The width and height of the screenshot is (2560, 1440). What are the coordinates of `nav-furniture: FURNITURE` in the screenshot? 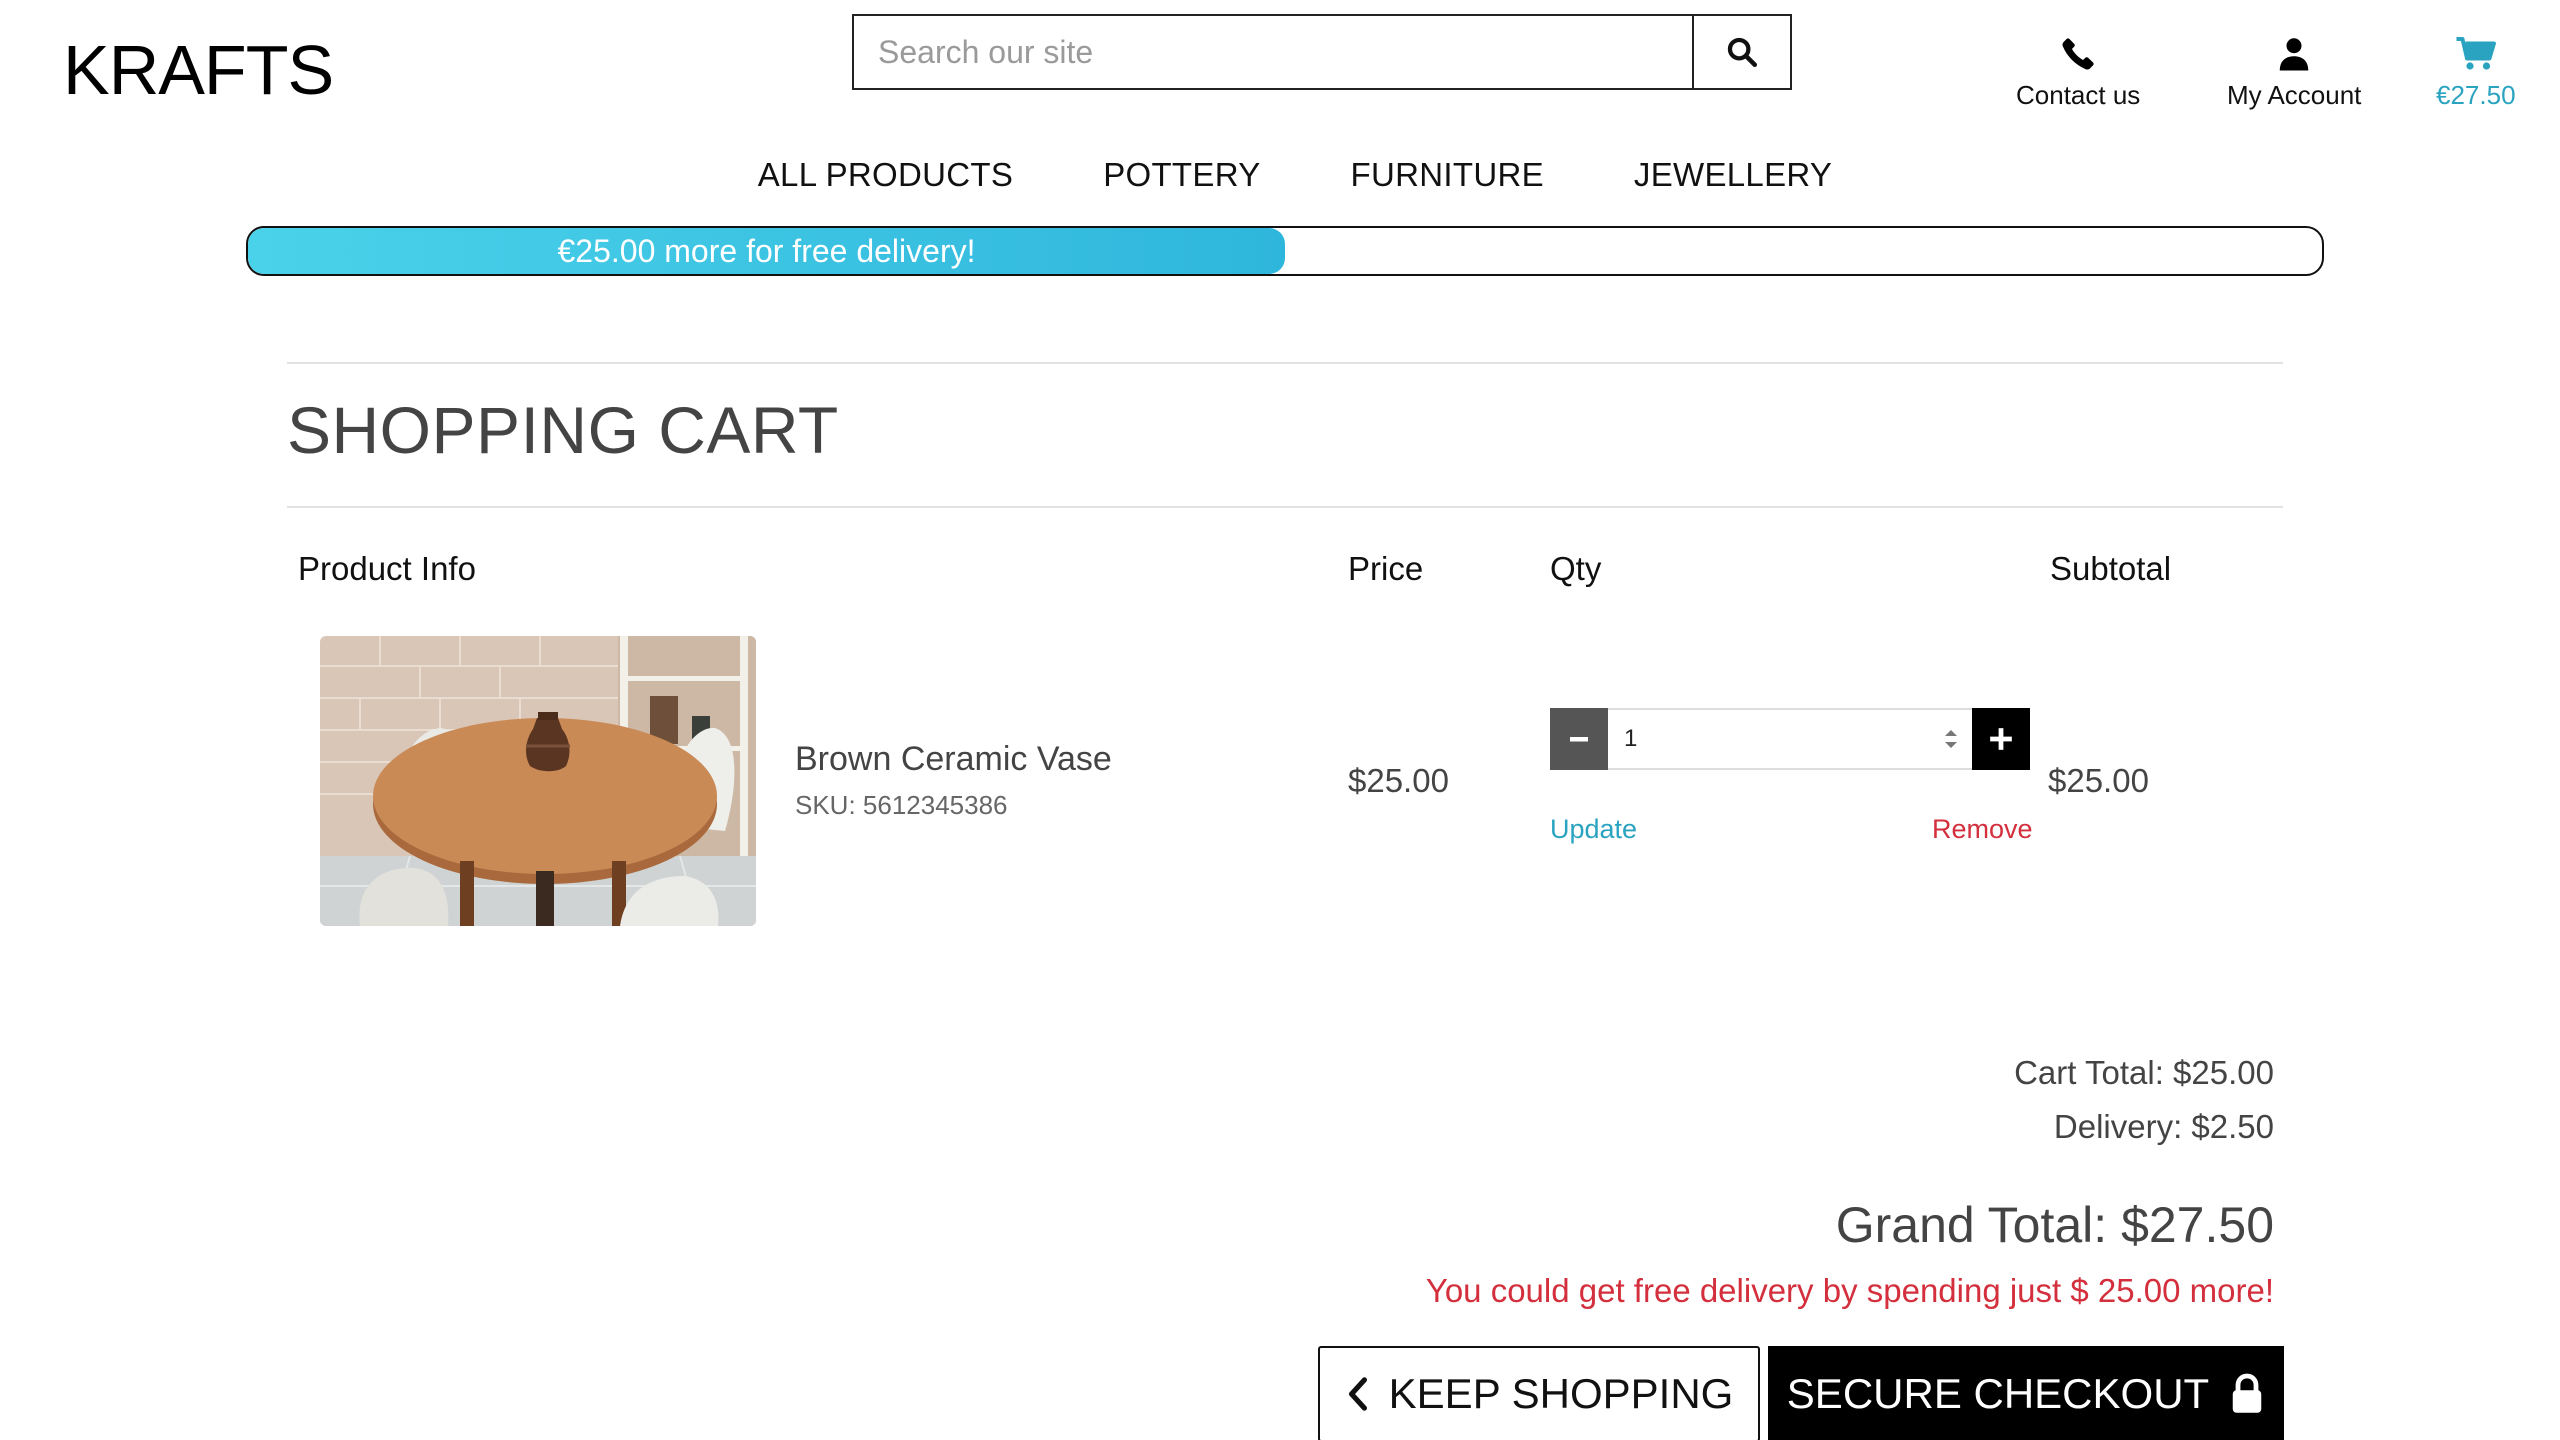 It's located at (1447, 175).